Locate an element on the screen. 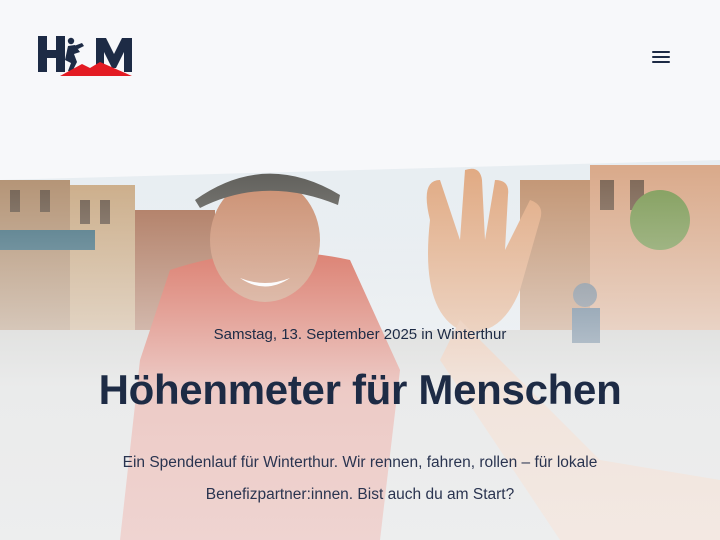 The height and width of the screenshot is (540, 720). hamburger-menu-icon is located at coordinates (661, 57).